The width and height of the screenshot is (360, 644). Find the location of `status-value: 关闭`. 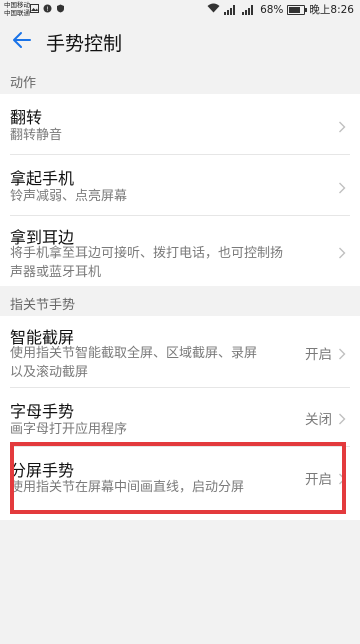

status-value: 关闭 is located at coordinates (318, 420).